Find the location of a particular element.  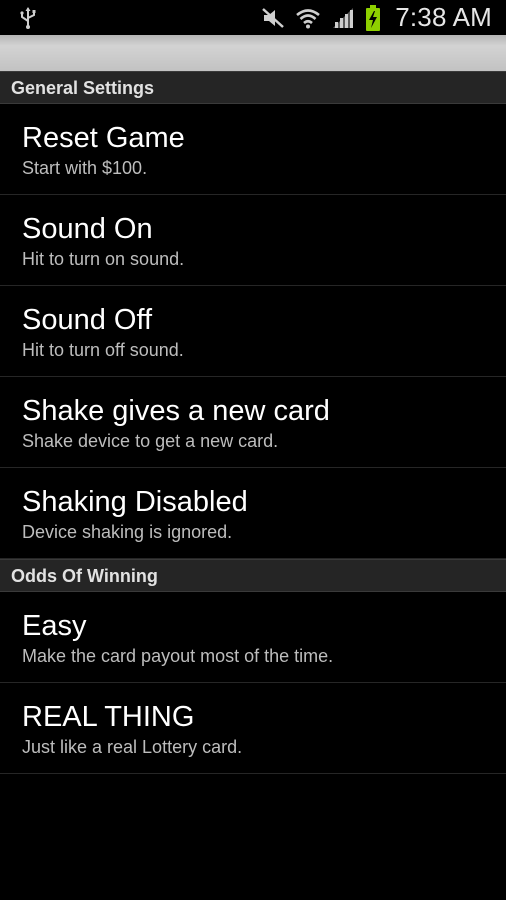

pref-title: Easy is located at coordinates (54, 626).